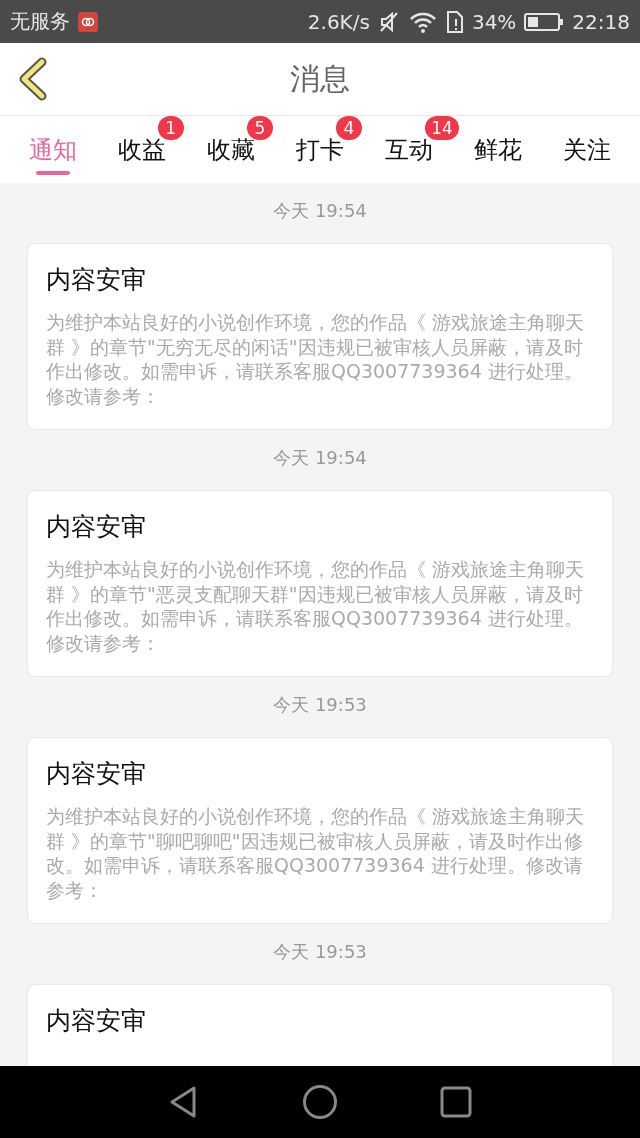 This screenshot has height=1138, width=640. What do you see at coordinates (601, 21) in the screenshot?
I see `clock-time: 22:18` at bounding box center [601, 21].